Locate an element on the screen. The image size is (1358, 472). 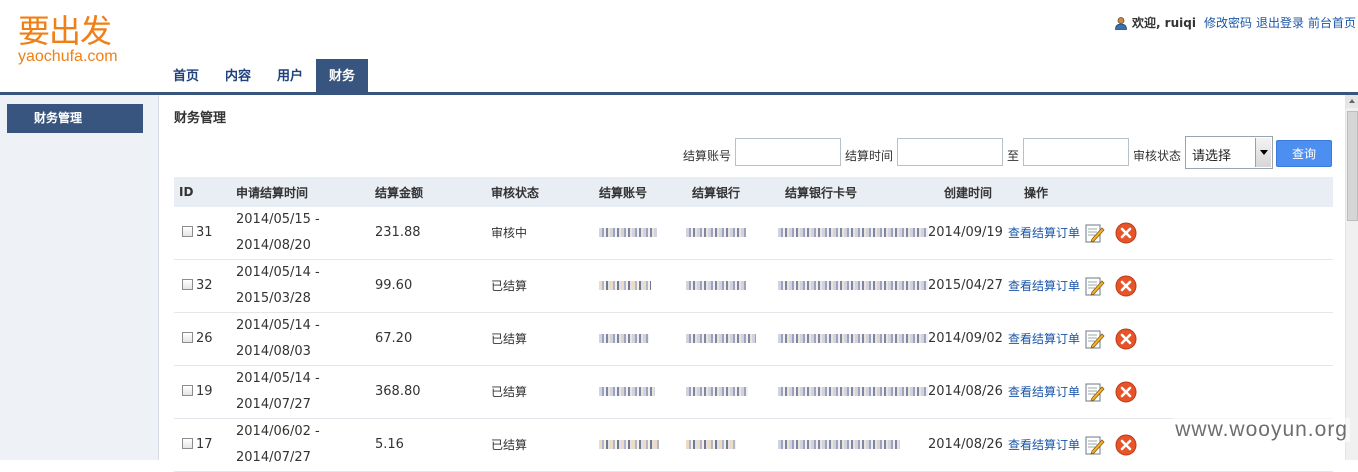
end-date-input is located at coordinates (1076, 152).